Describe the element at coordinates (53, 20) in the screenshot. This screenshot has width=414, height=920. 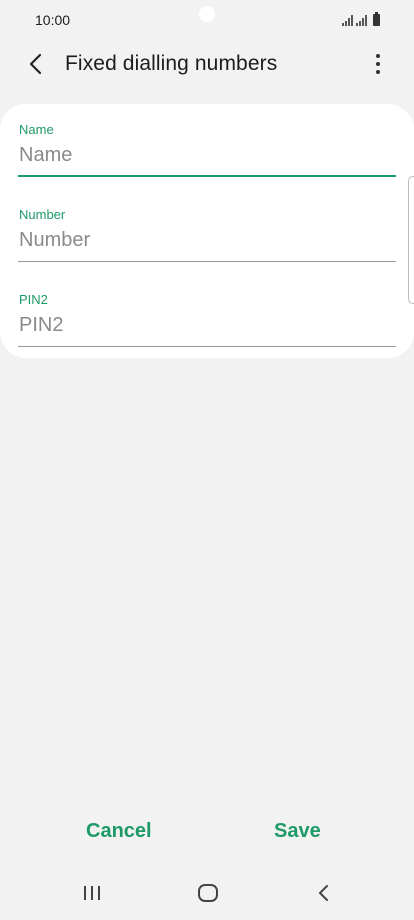
I see `status-time: 10:00` at that location.